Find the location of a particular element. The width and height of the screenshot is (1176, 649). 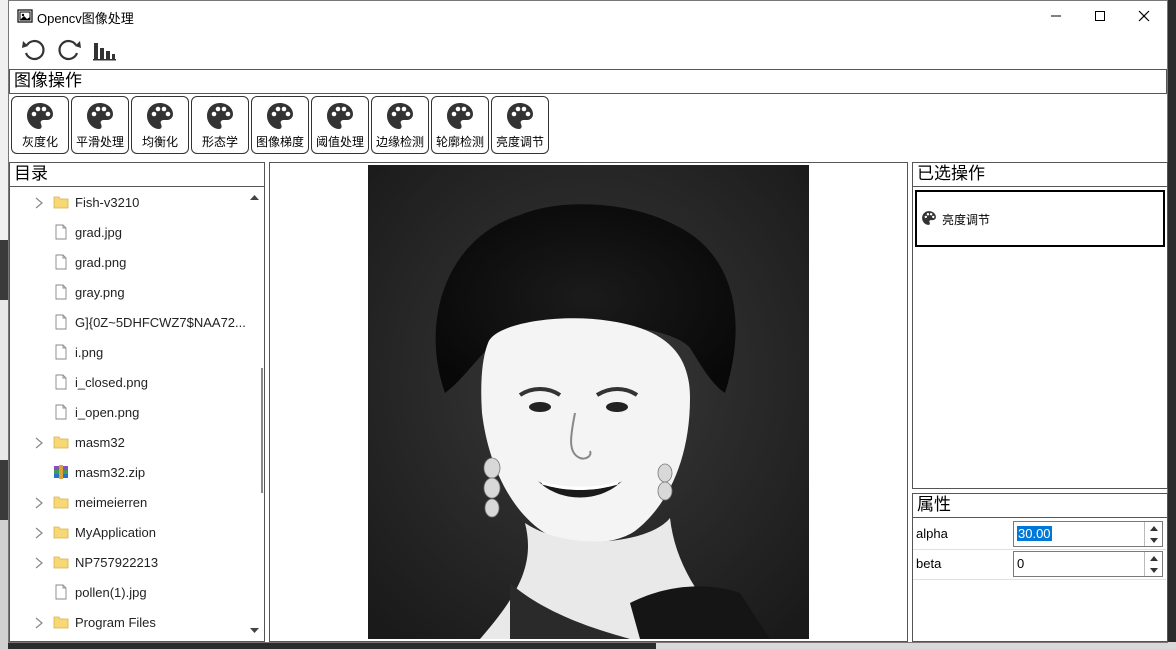

scrollbar-graphic is located at coordinates (256, 414).